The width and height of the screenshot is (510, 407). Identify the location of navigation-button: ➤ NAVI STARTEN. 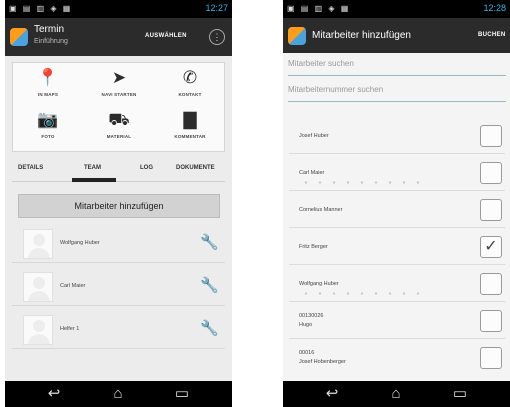
(119, 87).